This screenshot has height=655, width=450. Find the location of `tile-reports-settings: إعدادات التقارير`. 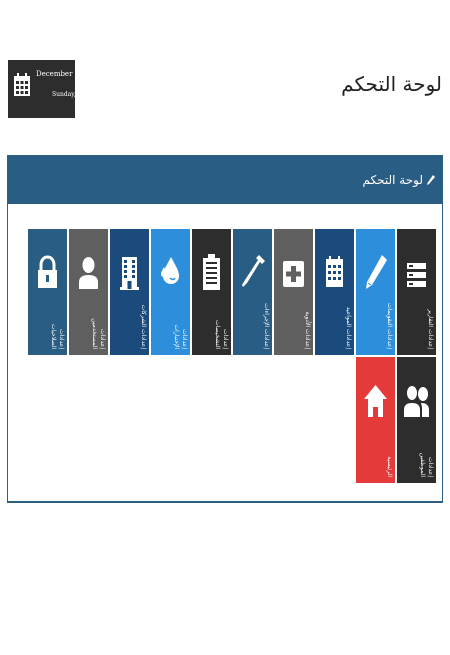

tile-reports-settings: إعدادات التقارير is located at coordinates (416, 292).